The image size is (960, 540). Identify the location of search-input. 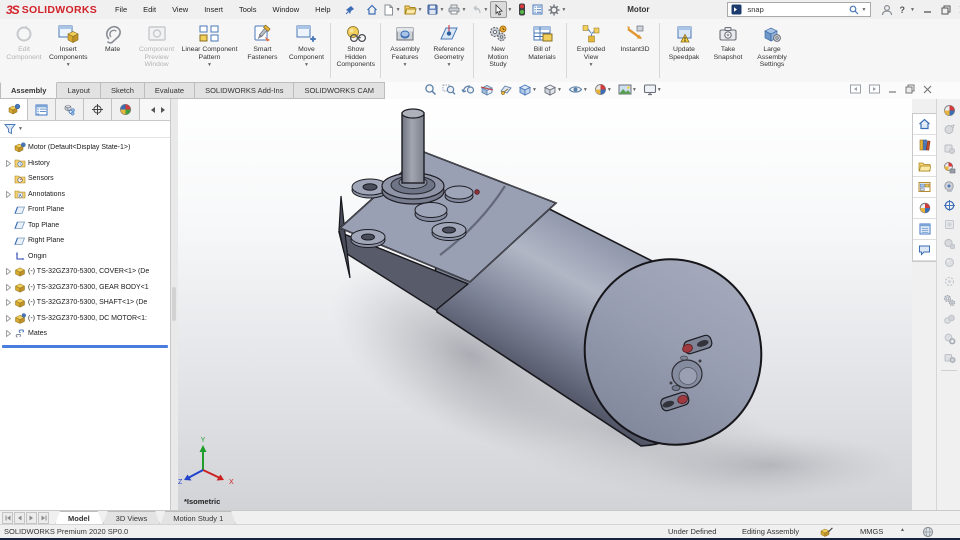
(796, 9).